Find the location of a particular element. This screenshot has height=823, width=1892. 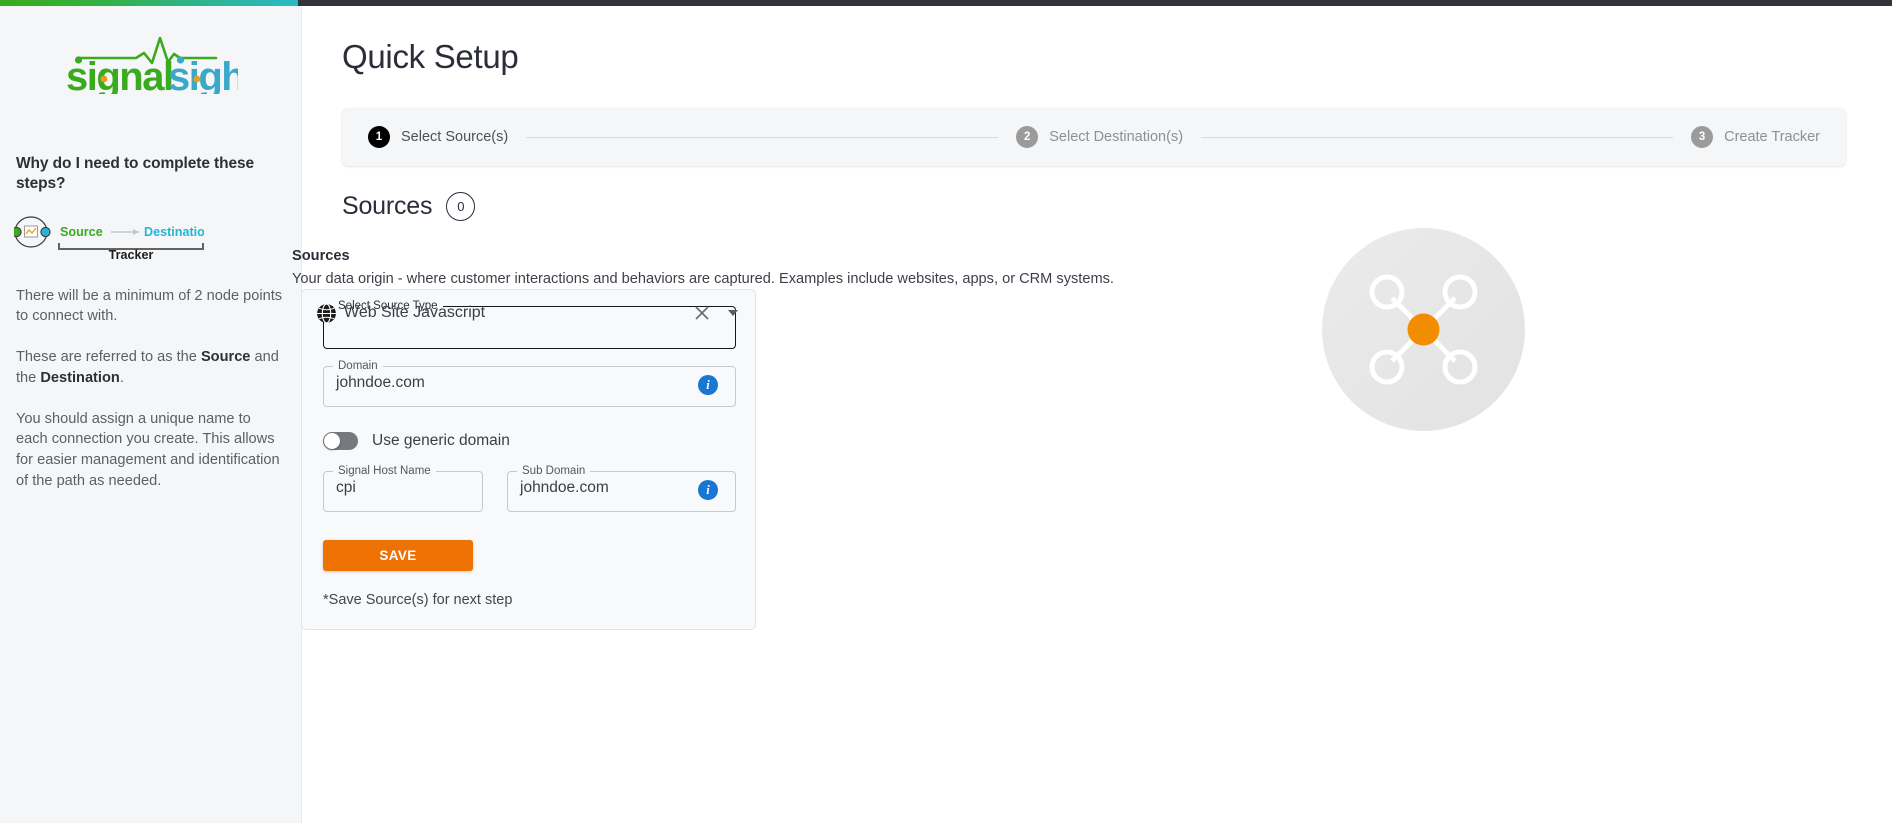

close-icon is located at coordinates (702, 313).